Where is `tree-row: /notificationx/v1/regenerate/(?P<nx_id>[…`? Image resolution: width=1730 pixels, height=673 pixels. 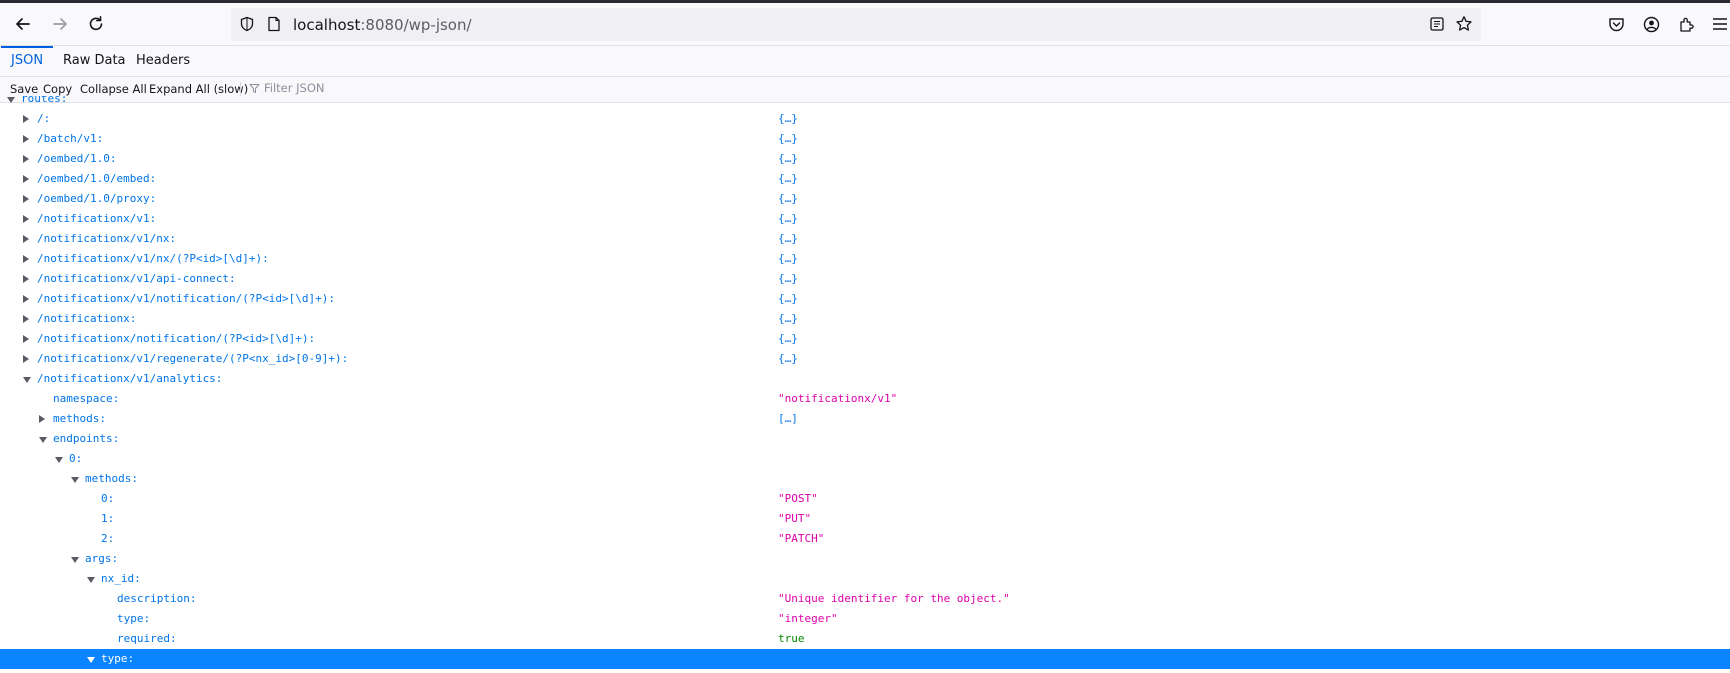
tree-row: /notificationx/v1/regenerate/(?P<nx_id>[… is located at coordinates (865, 359).